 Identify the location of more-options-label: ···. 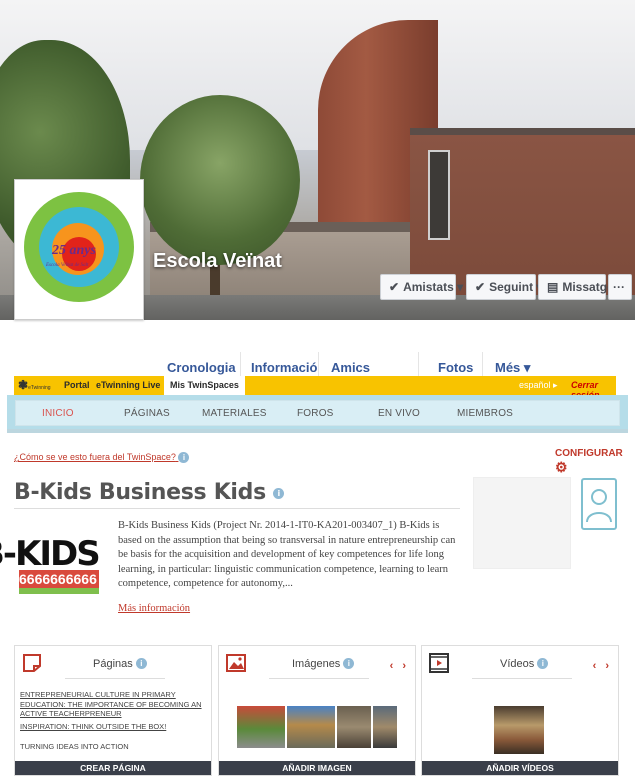
(619, 287).